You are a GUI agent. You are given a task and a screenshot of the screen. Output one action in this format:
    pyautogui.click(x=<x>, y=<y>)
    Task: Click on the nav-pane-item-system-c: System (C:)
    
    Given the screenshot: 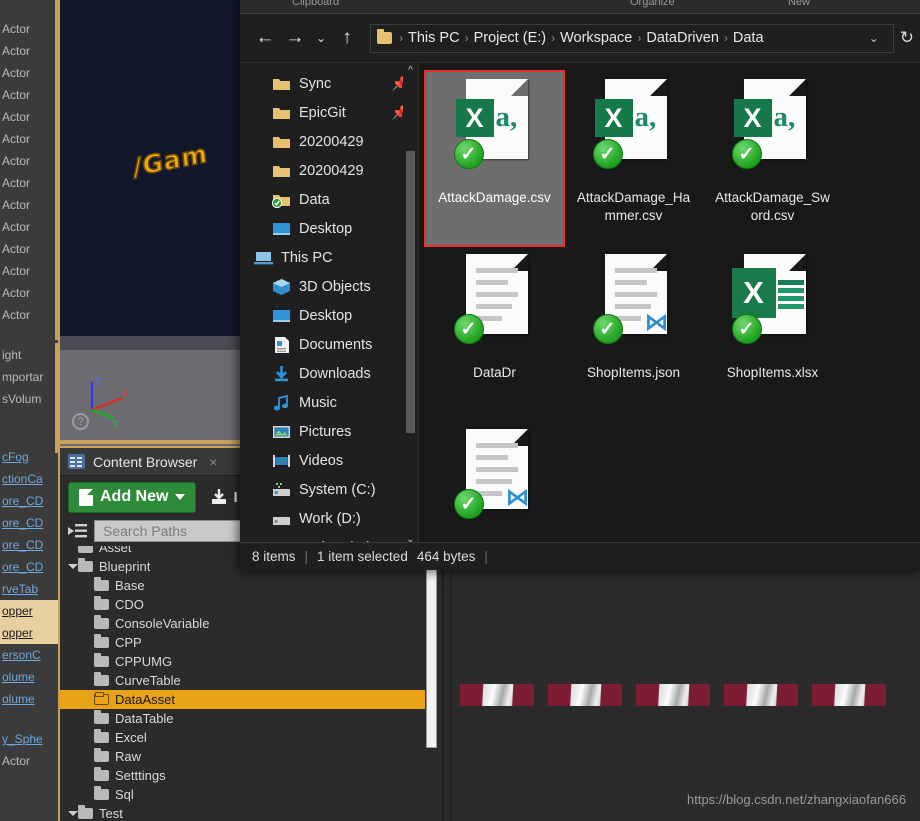 What is the action you would take?
    pyautogui.click(x=329, y=489)
    